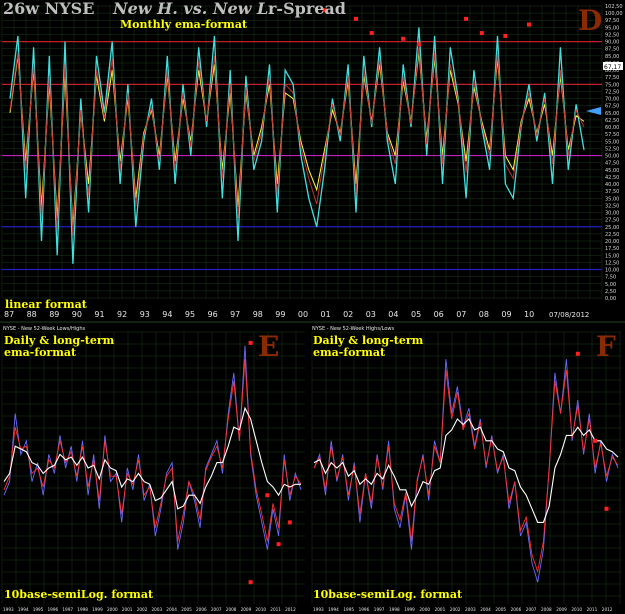 Image resolution: width=625 pixels, height=614 pixels. I want to click on x-tick-label: 2010, so click(576, 609).